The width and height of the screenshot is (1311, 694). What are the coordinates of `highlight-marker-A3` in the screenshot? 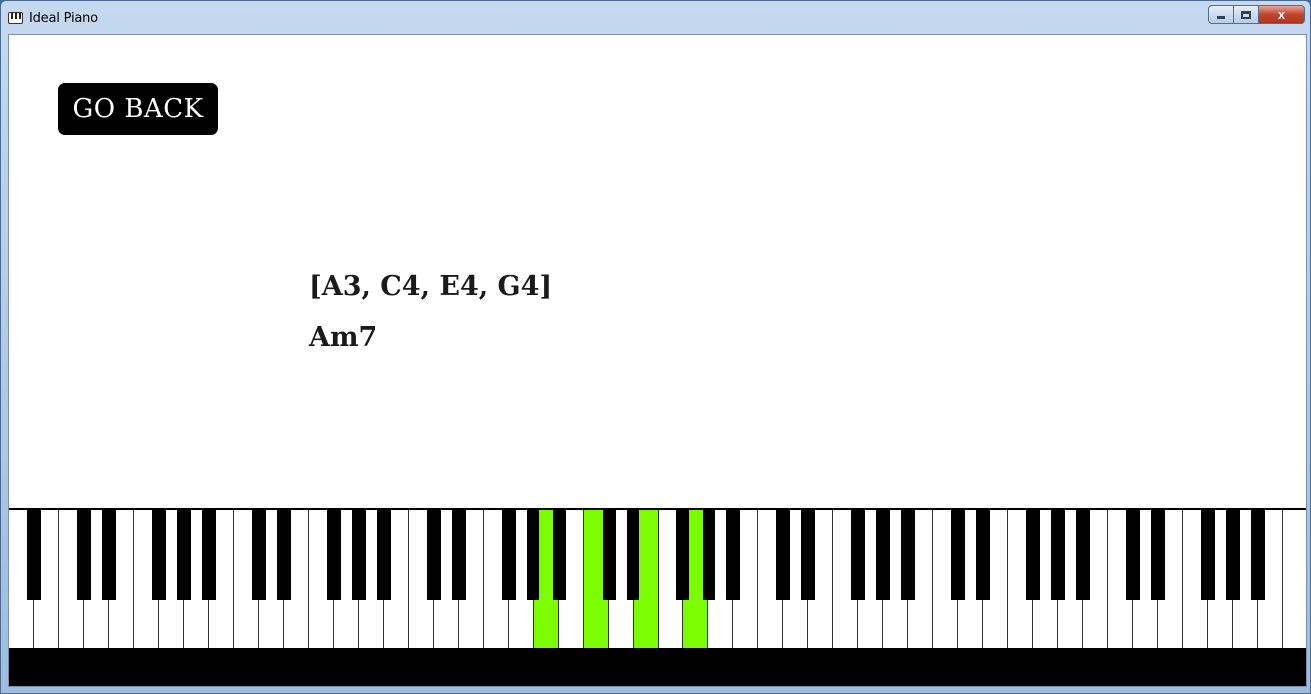 It's located at (546, 555).